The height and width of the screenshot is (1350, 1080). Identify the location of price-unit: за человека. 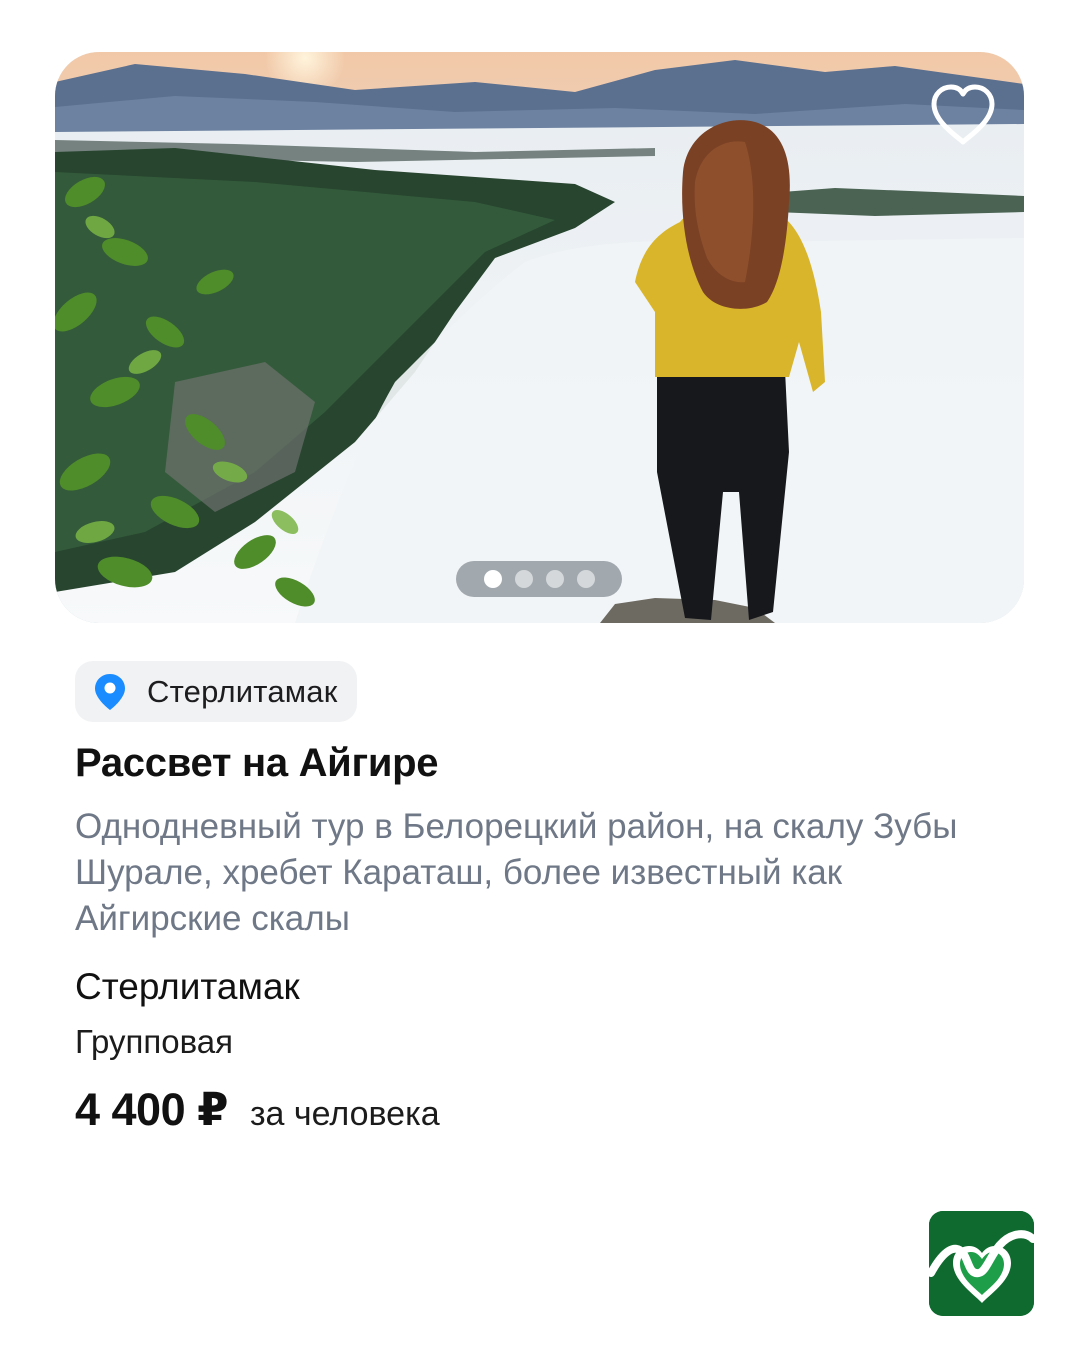
(344, 1114).